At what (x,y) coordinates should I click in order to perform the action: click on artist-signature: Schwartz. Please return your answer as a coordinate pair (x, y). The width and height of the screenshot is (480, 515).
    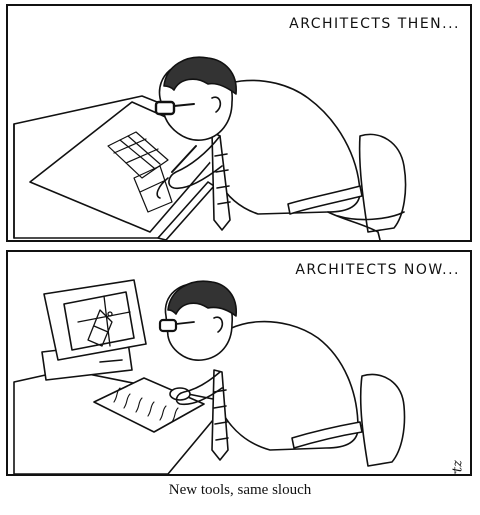
    Looking at the image, I should click on (458, 467).